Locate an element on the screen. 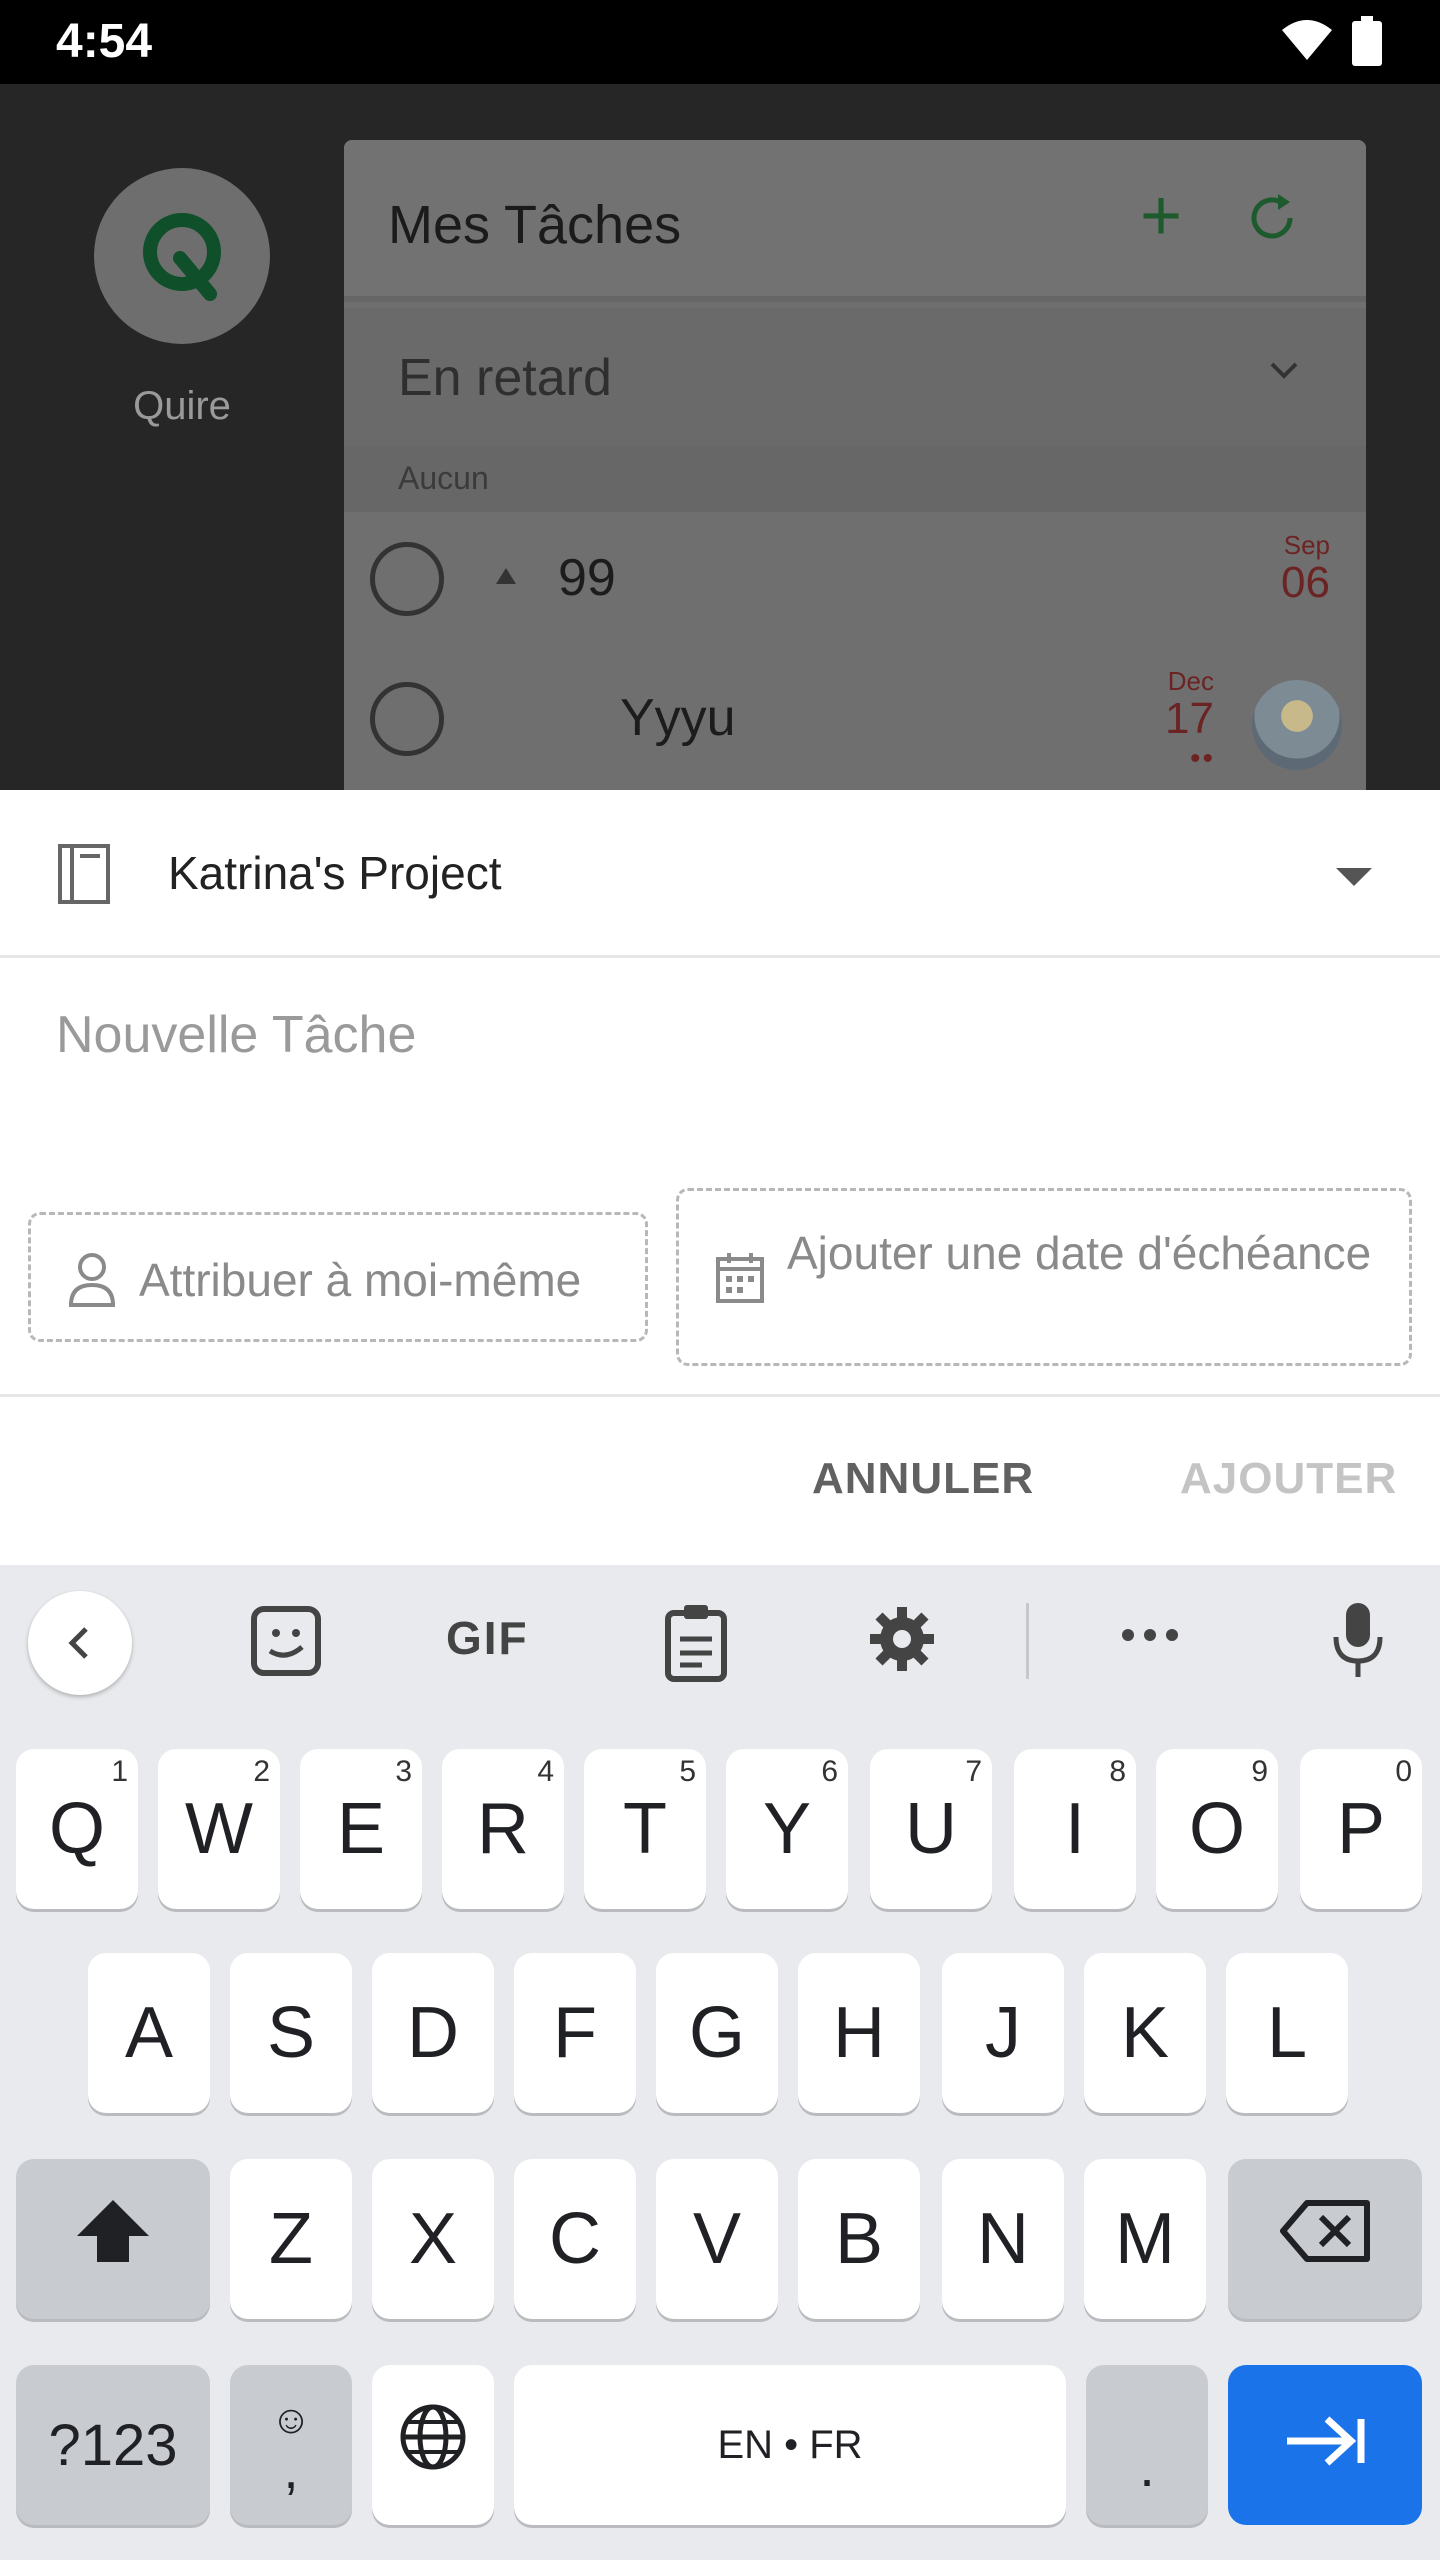 The height and width of the screenshot is (2560, 1440). add-due-date-button: Ajouter une date d'échéance is located at coordinates (1044, 1277).